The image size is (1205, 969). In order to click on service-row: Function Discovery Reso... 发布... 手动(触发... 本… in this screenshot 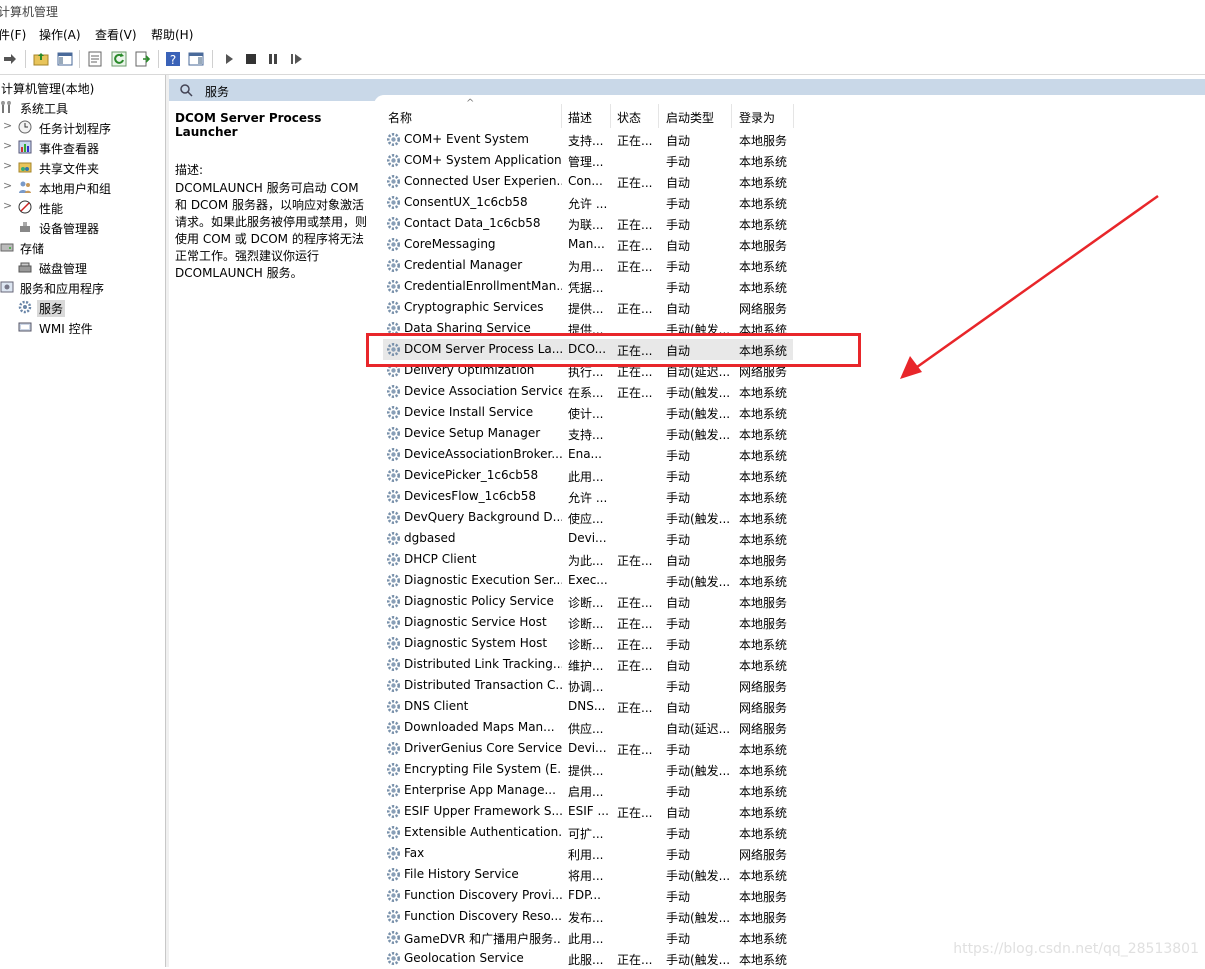, I will do `click(588, 916)`.